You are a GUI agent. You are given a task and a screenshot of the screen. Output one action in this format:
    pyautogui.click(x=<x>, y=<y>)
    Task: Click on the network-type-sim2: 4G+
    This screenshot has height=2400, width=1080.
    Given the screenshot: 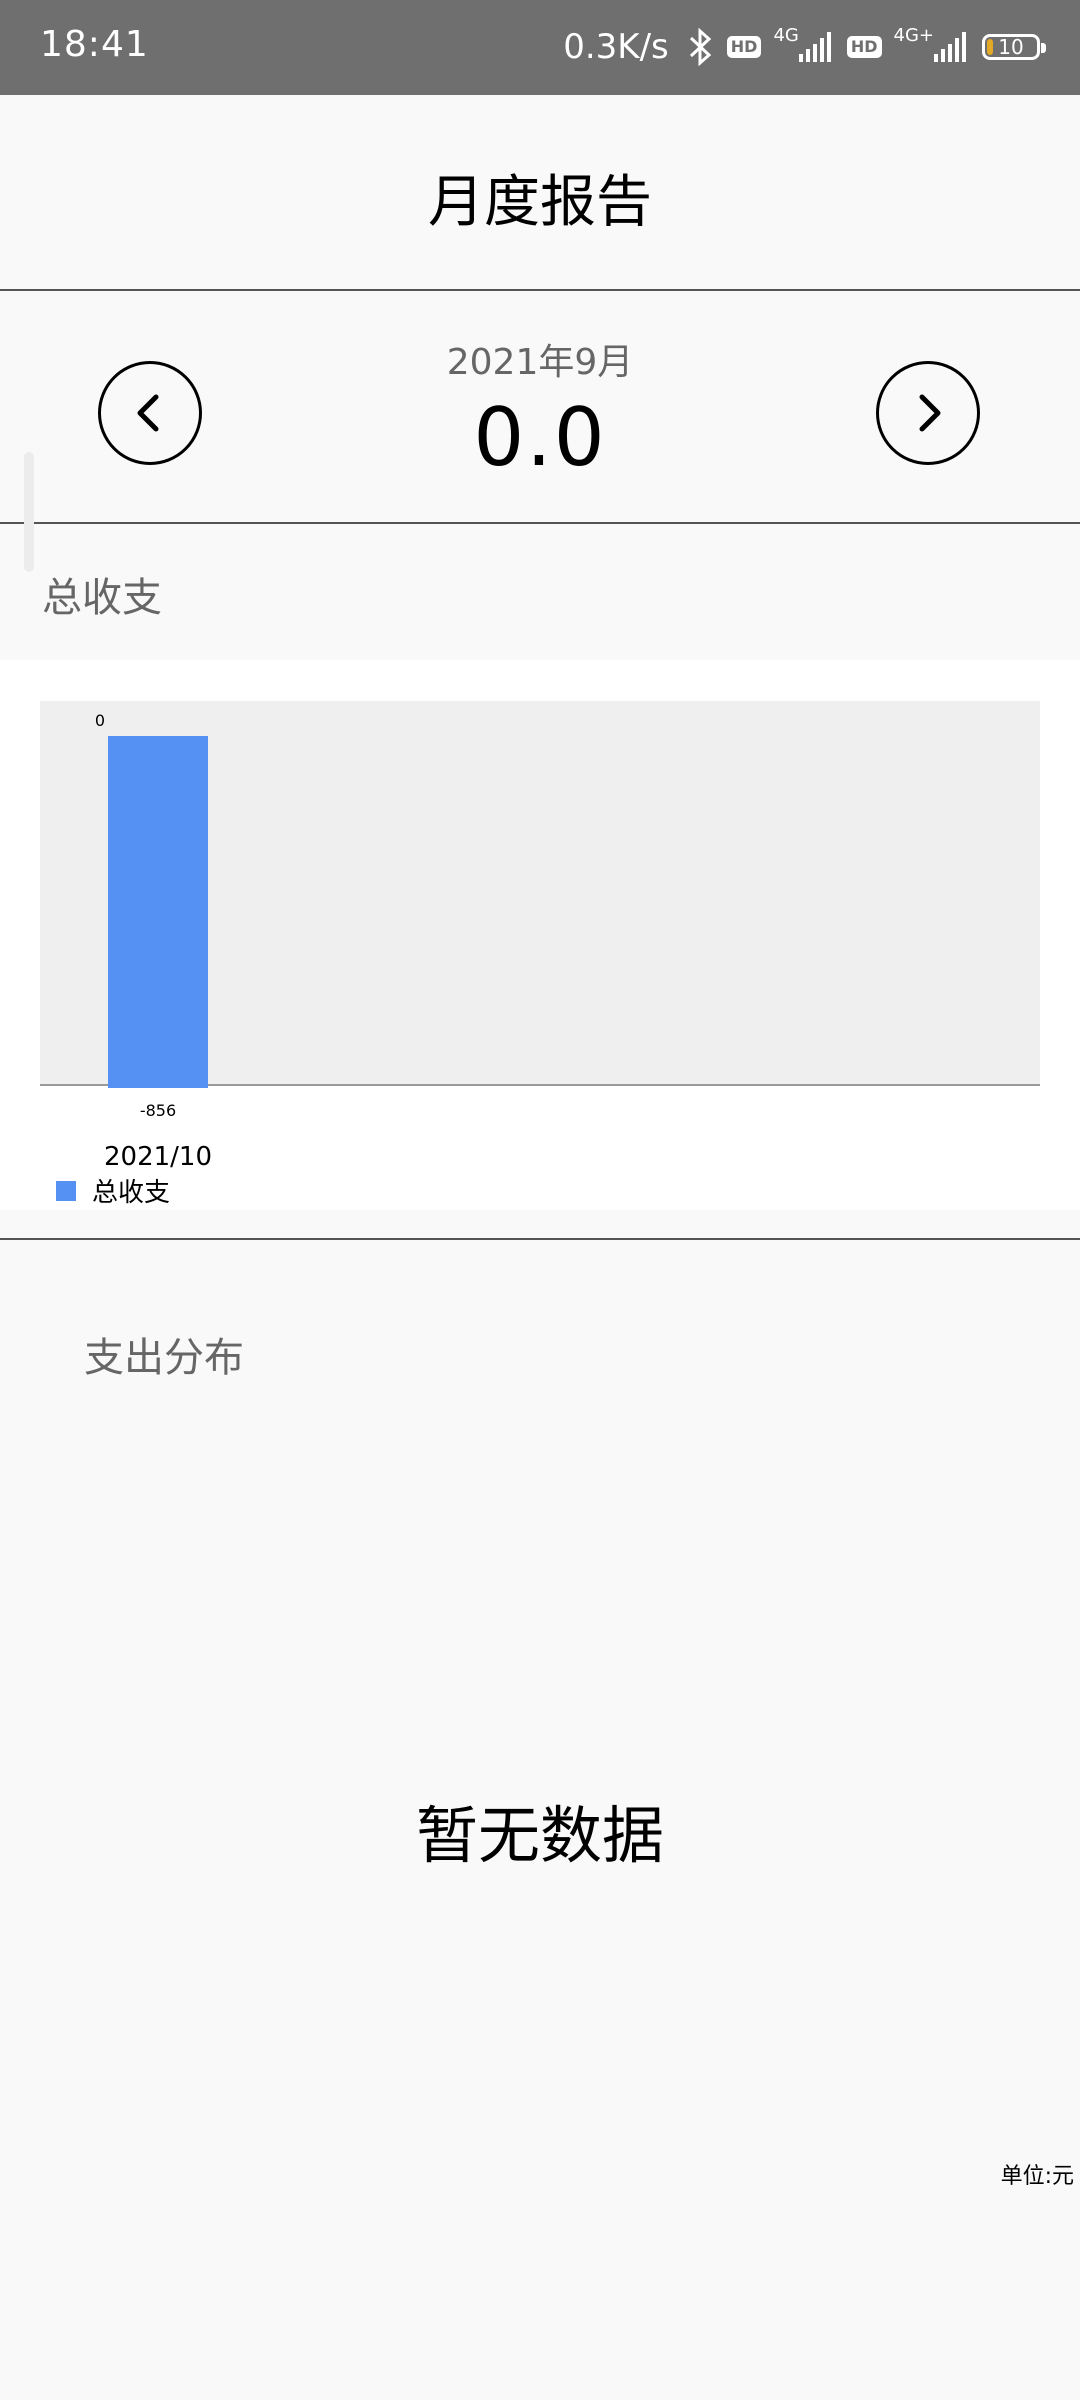 What is the action you would take?
    pyautogui.click(x=913, y=35)
    